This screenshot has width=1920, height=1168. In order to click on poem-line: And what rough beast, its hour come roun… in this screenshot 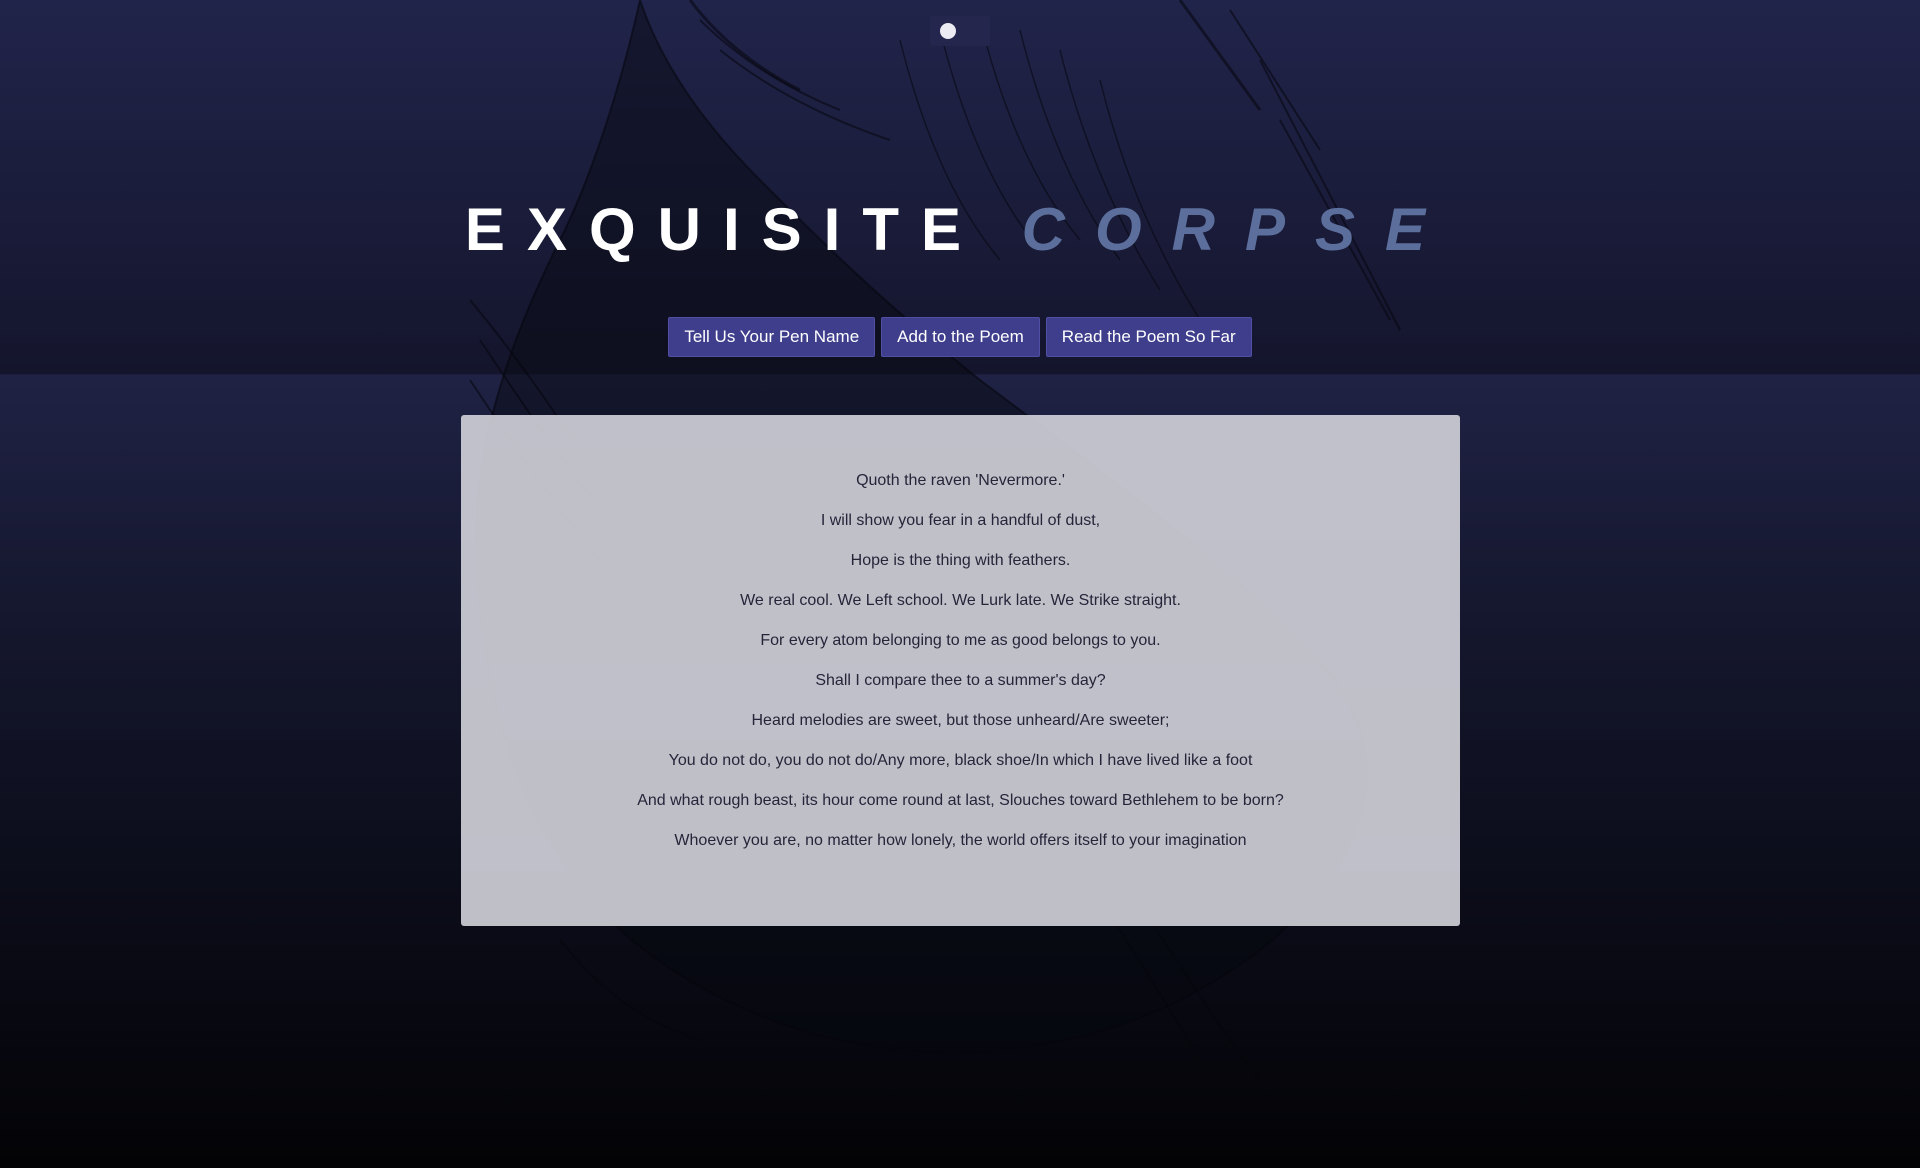, I will do `click(960, 800)`.